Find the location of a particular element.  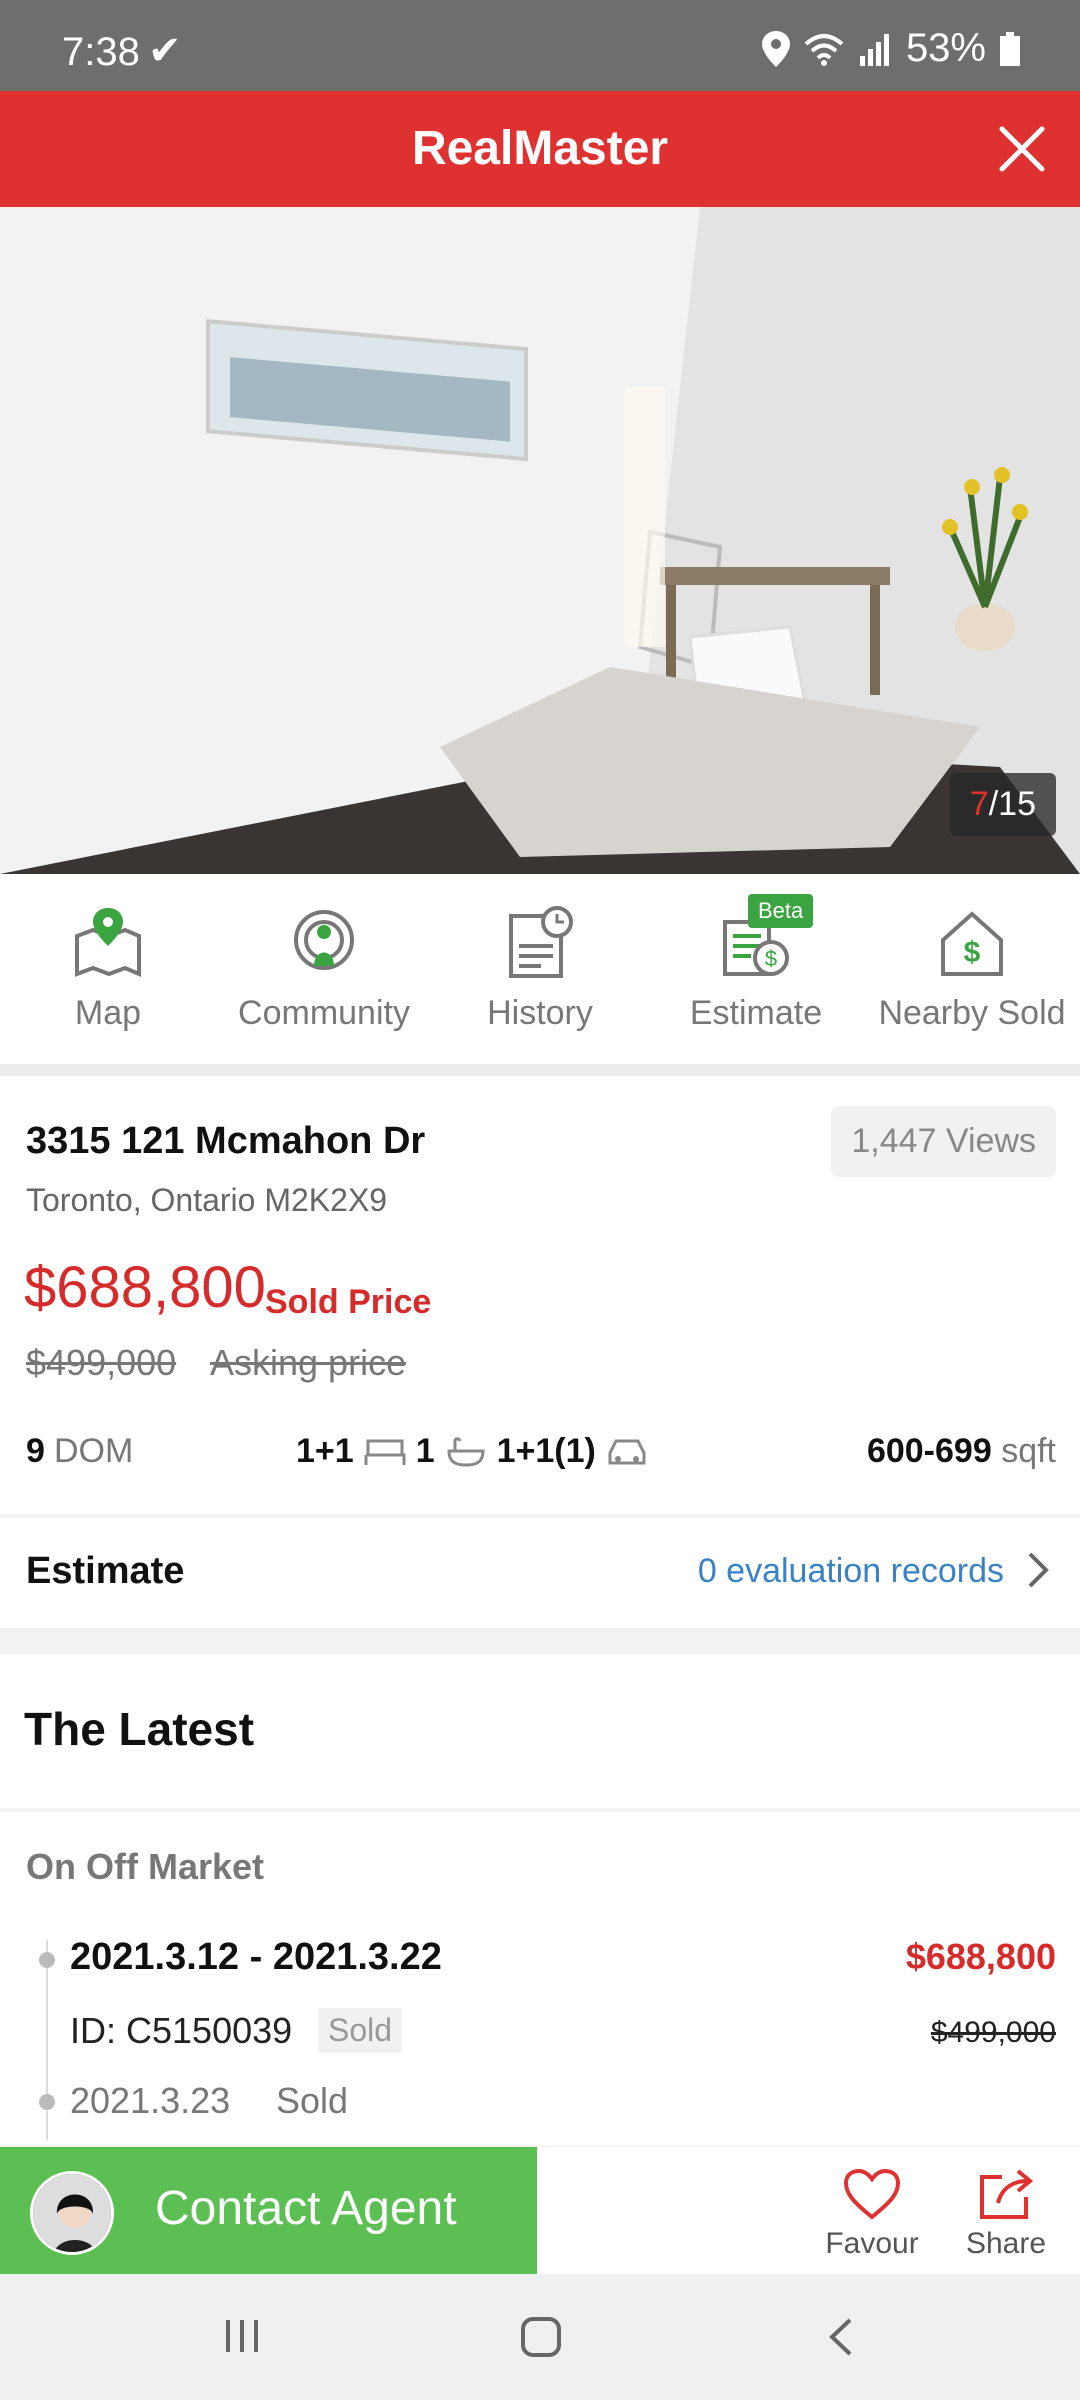

photo-counter: 7/15 is located at coordinates (1002, 804).